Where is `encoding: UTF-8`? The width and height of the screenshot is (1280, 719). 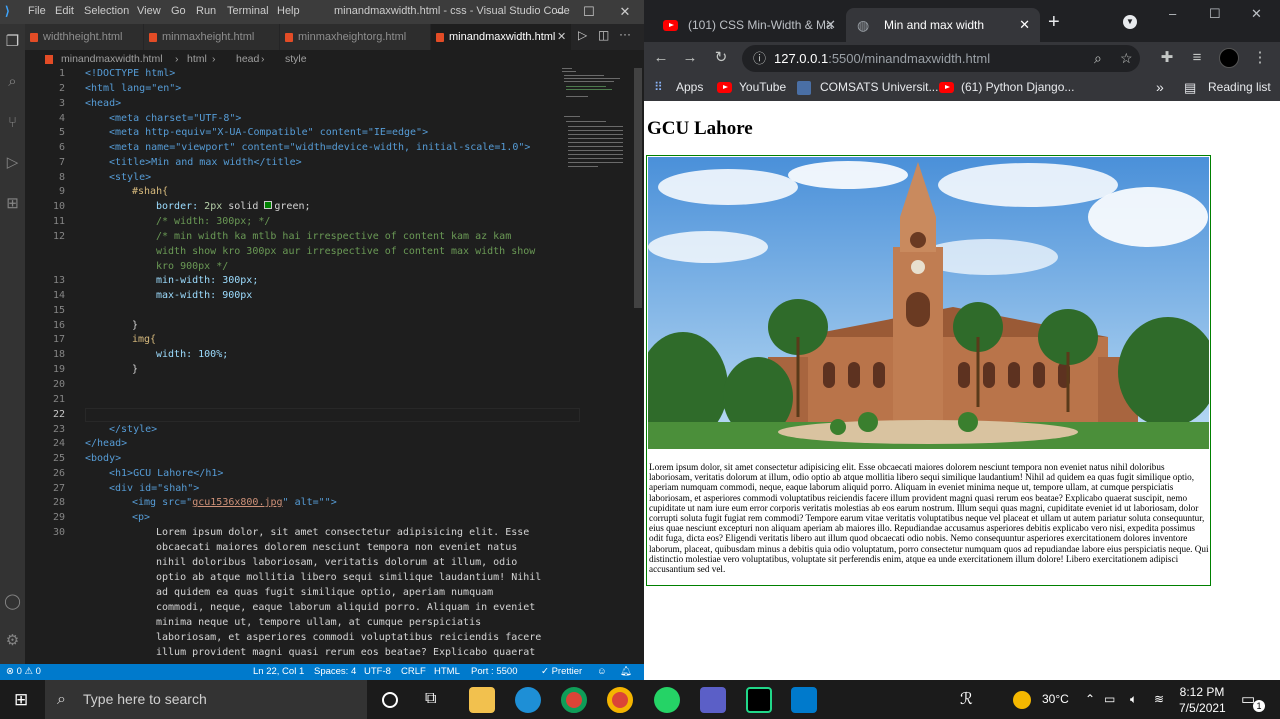 encoding: UTF-8 is located at coordinates (377, 672).